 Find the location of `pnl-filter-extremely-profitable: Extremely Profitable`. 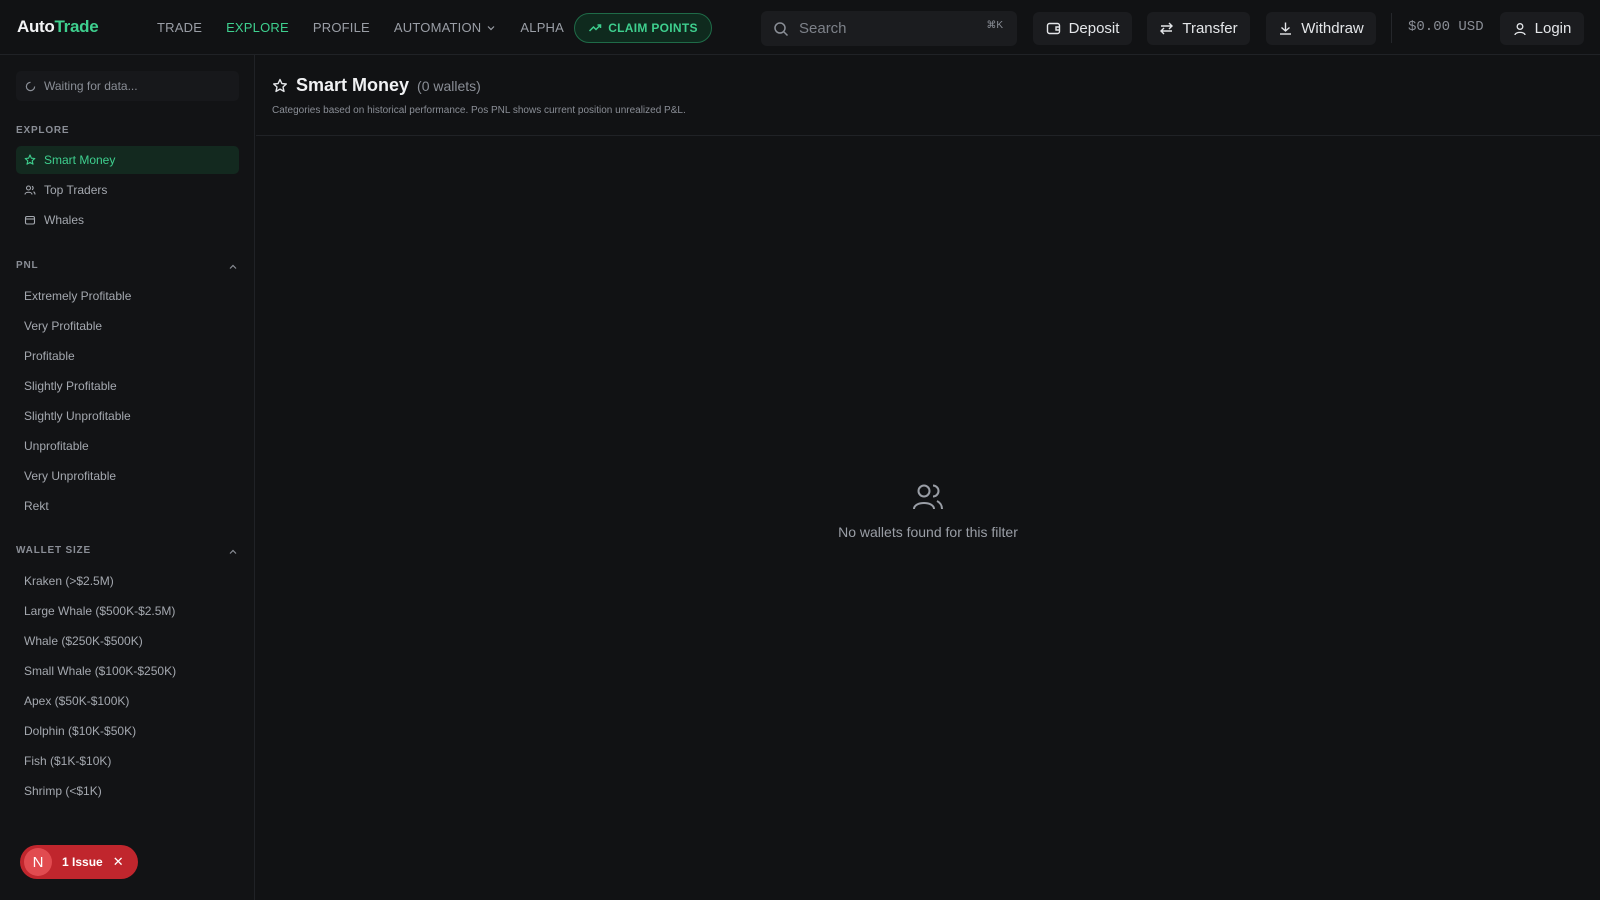

pnl-filter-extremely-profitable: Extremely Profitable is located at coordinates (77, 296).